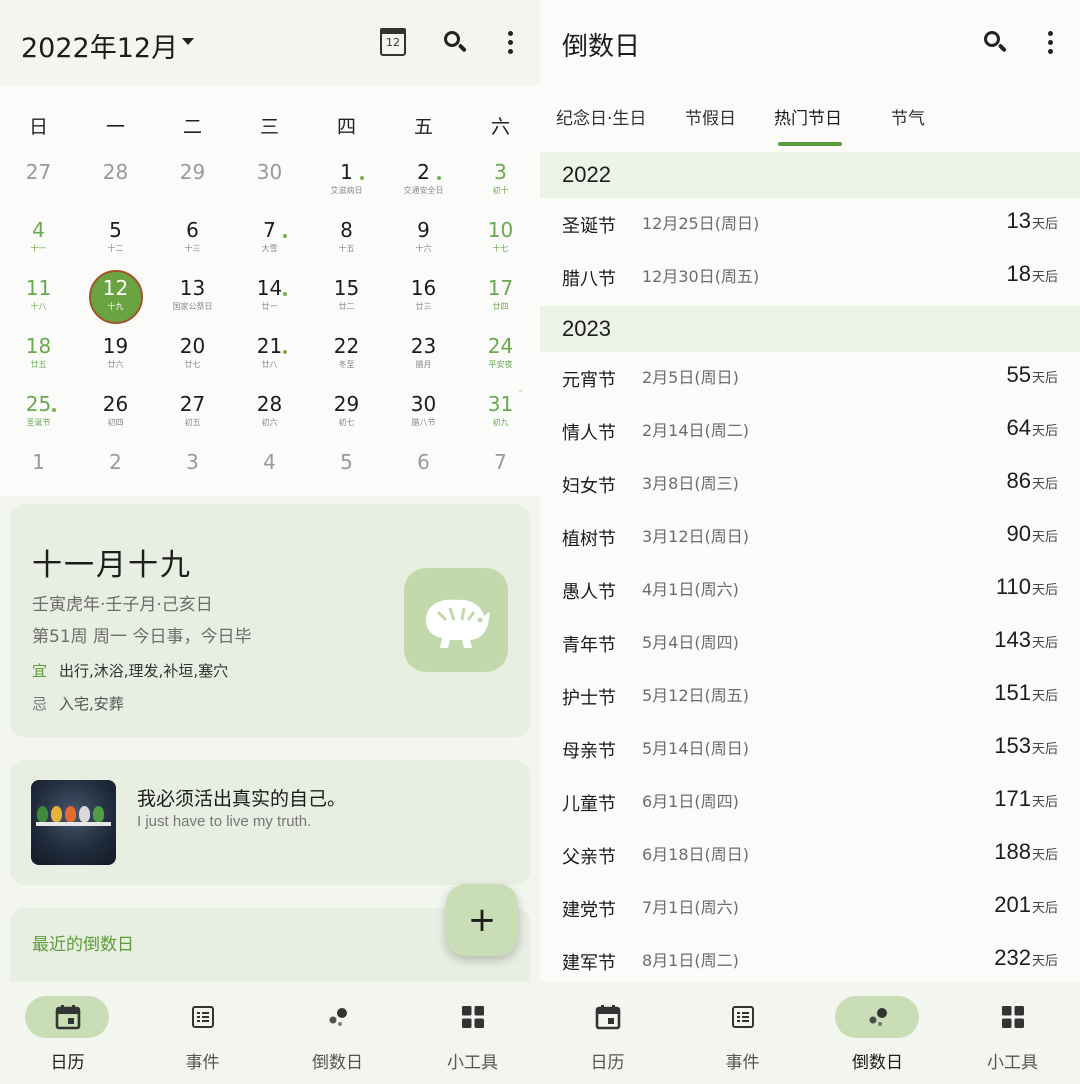  Describe the element at coordinates (742, 1063) in the screenshot. I see `nav-label: 事件` at that location.